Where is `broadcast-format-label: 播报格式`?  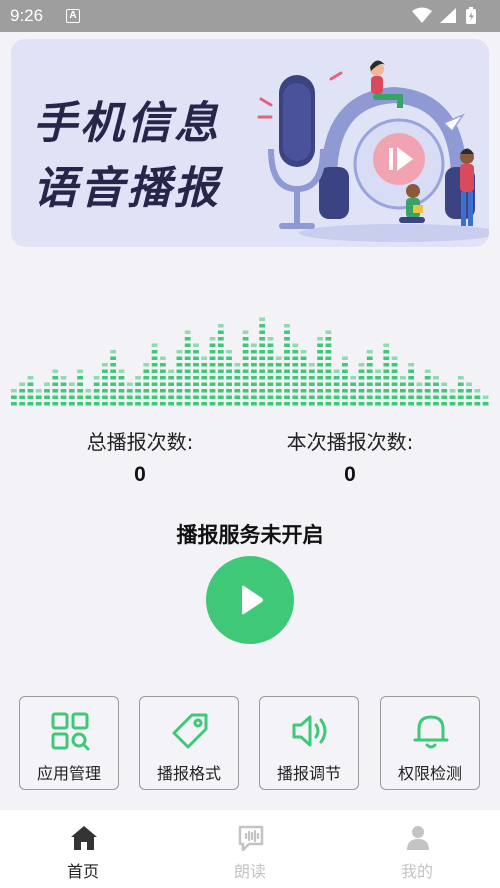
broadcast-format-label: 播报格式 is located at coordinates (188, 773).